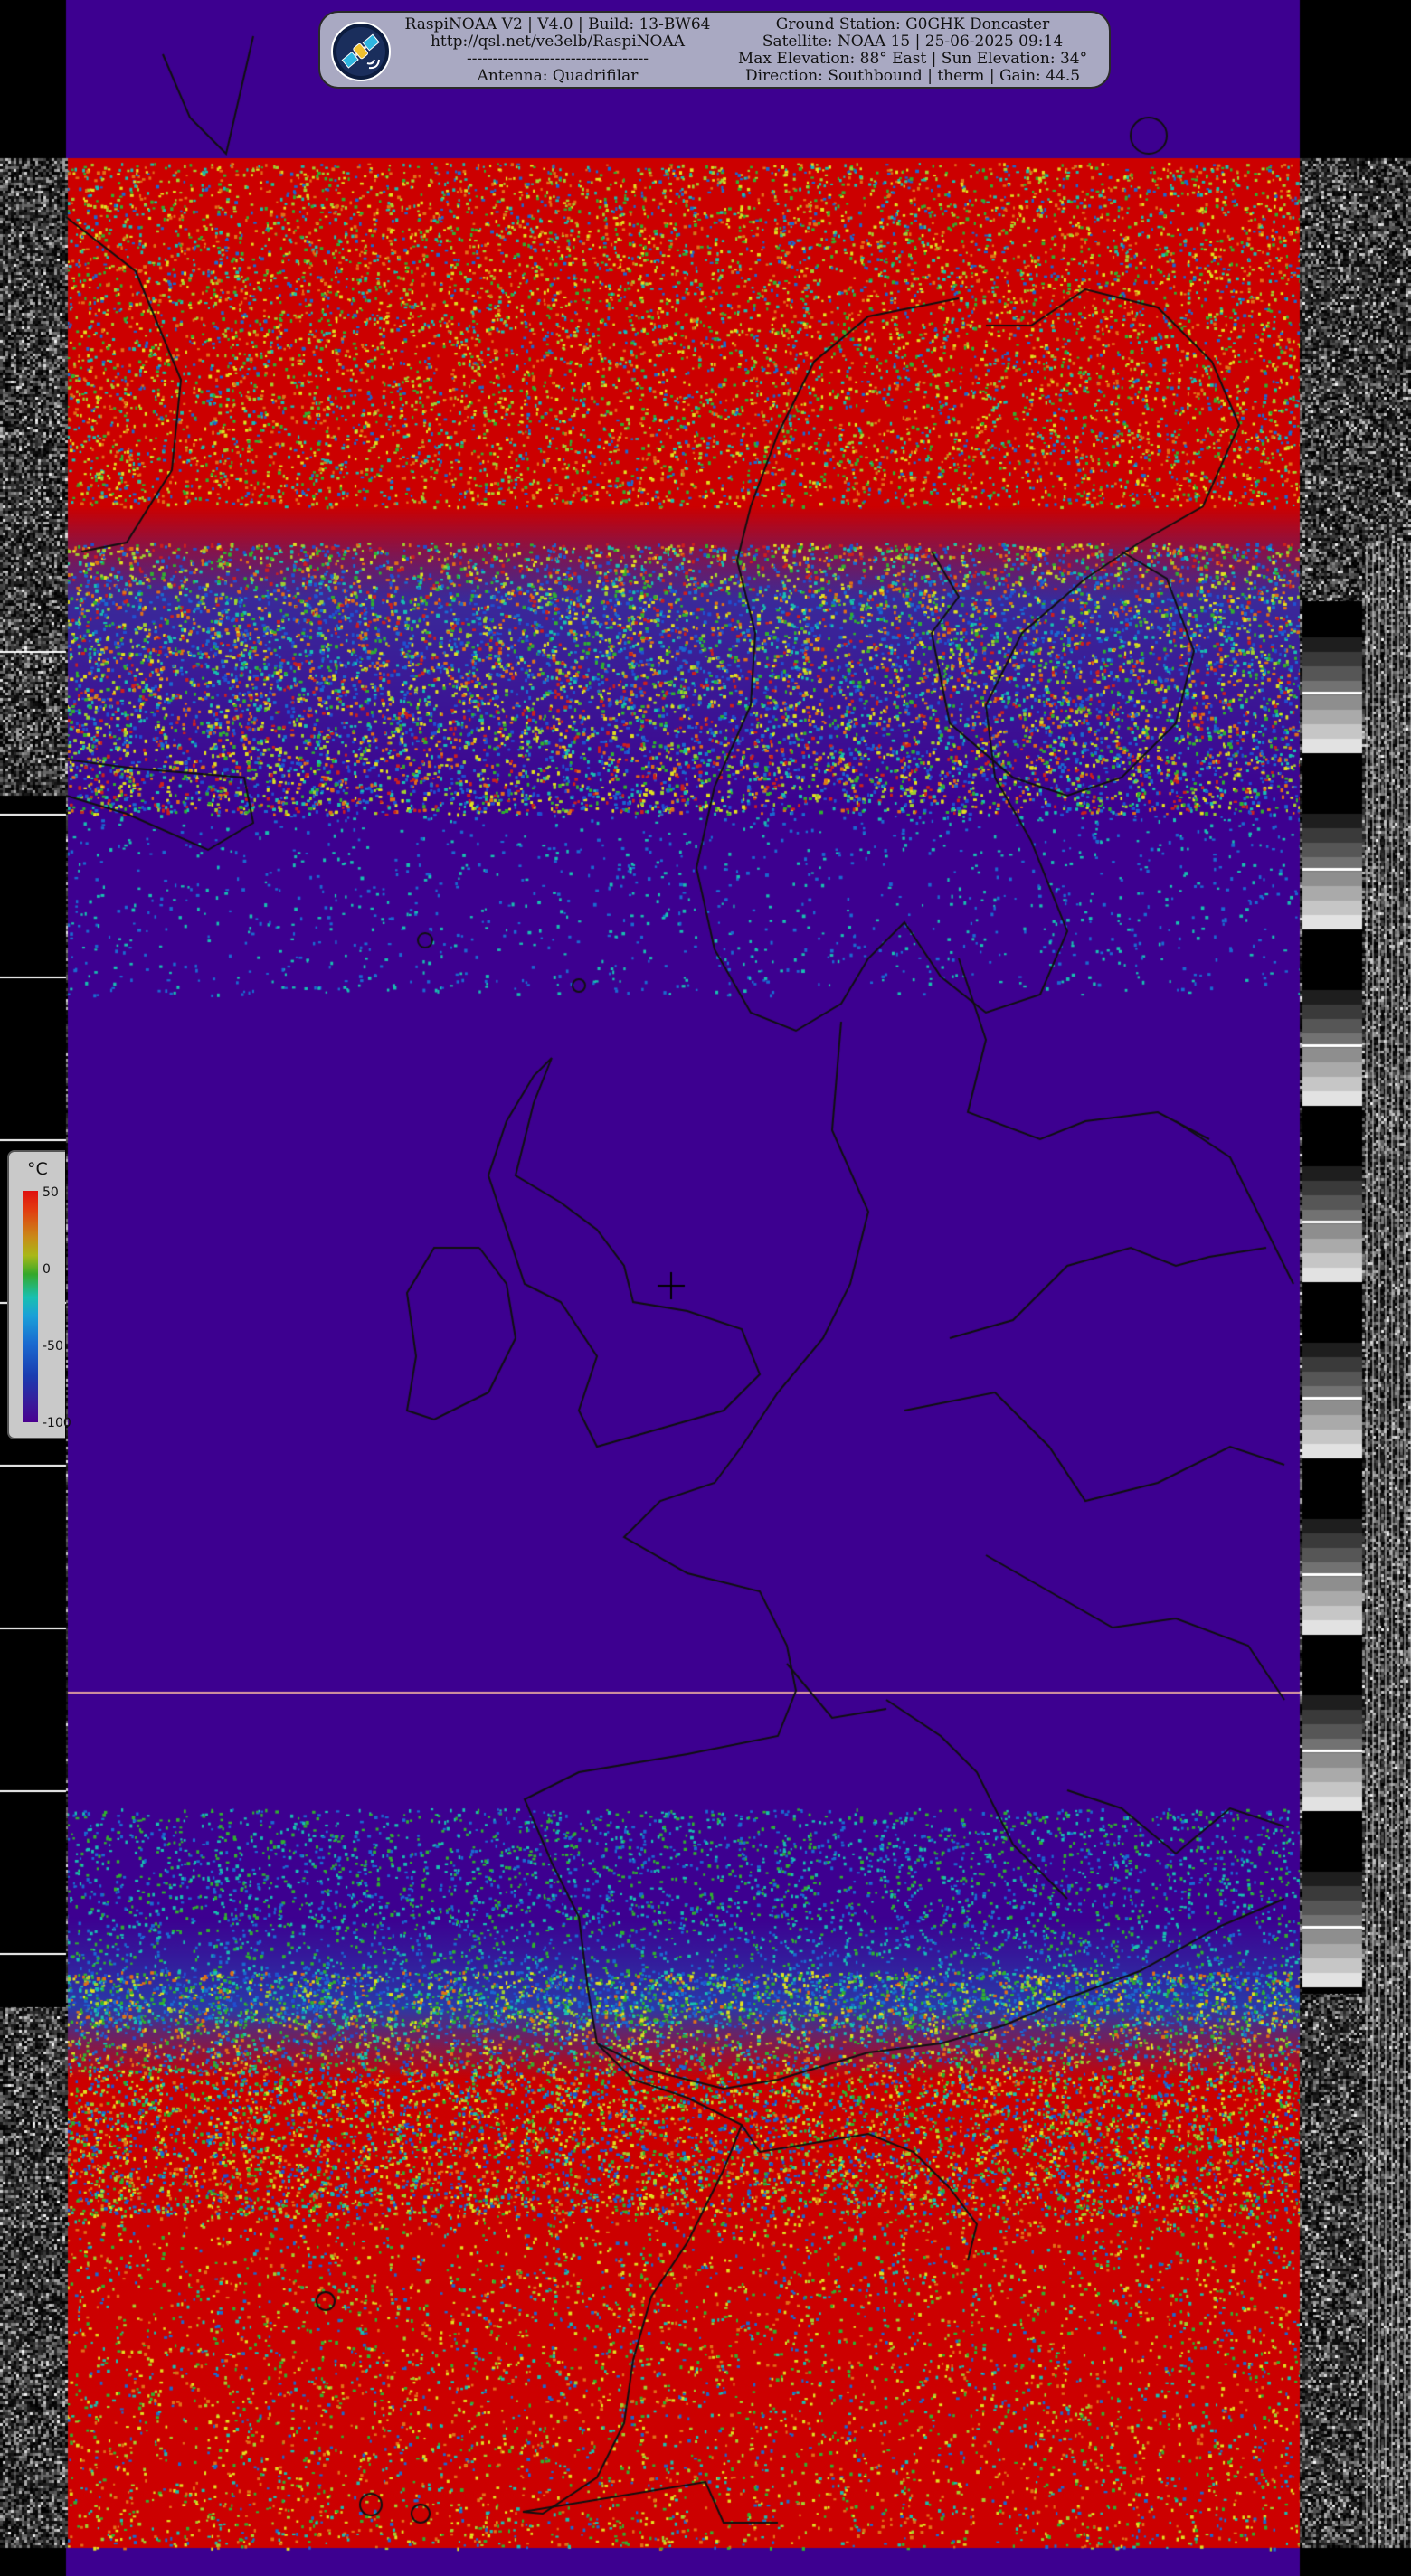  What do you see at coordinates (913, 24) in the screenshot?
I see `header-ground-station: Ground Station: G0GHK Doncaster` at bounding box center [913, 24].